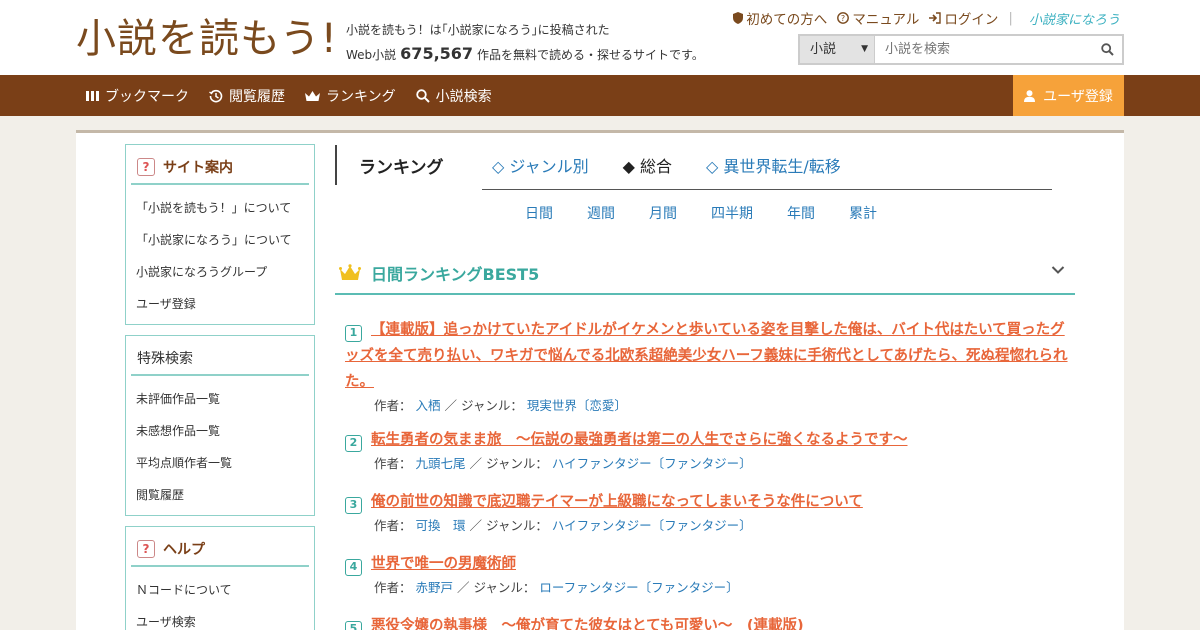  Describe the element at coordinates (963, 18) in the screenshot. I see `login-link: ログイン` at that location.